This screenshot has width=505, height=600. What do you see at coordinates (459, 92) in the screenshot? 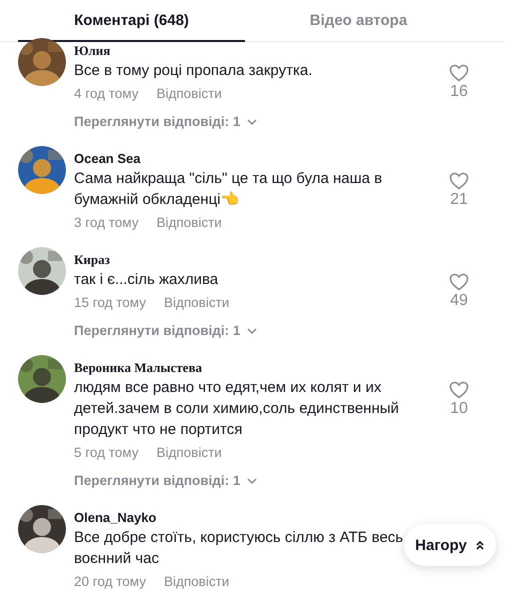
I see `like-count: 16` at bounding box center [459, 92].